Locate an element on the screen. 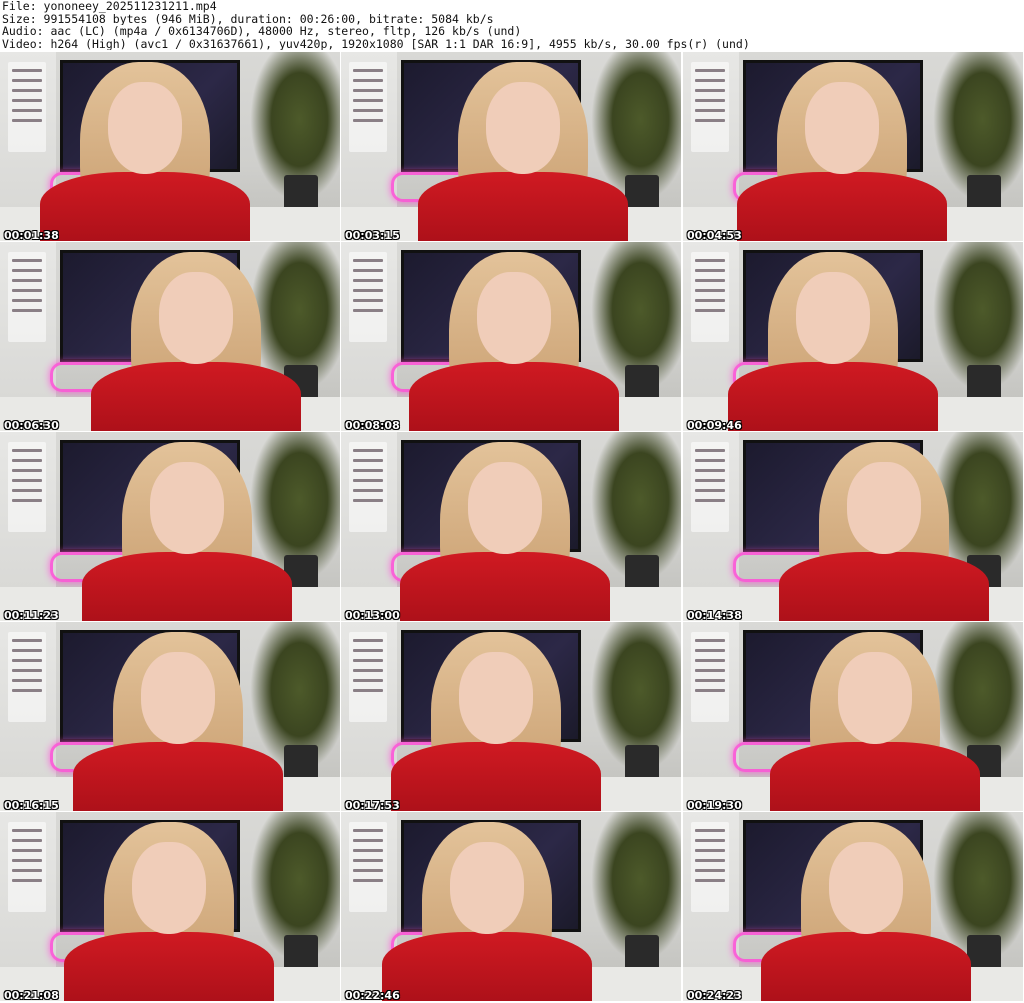 This screenshot has width=1024, height=1003. video-thumbnail: 00:17:53 is located at coordinates (511, 716).